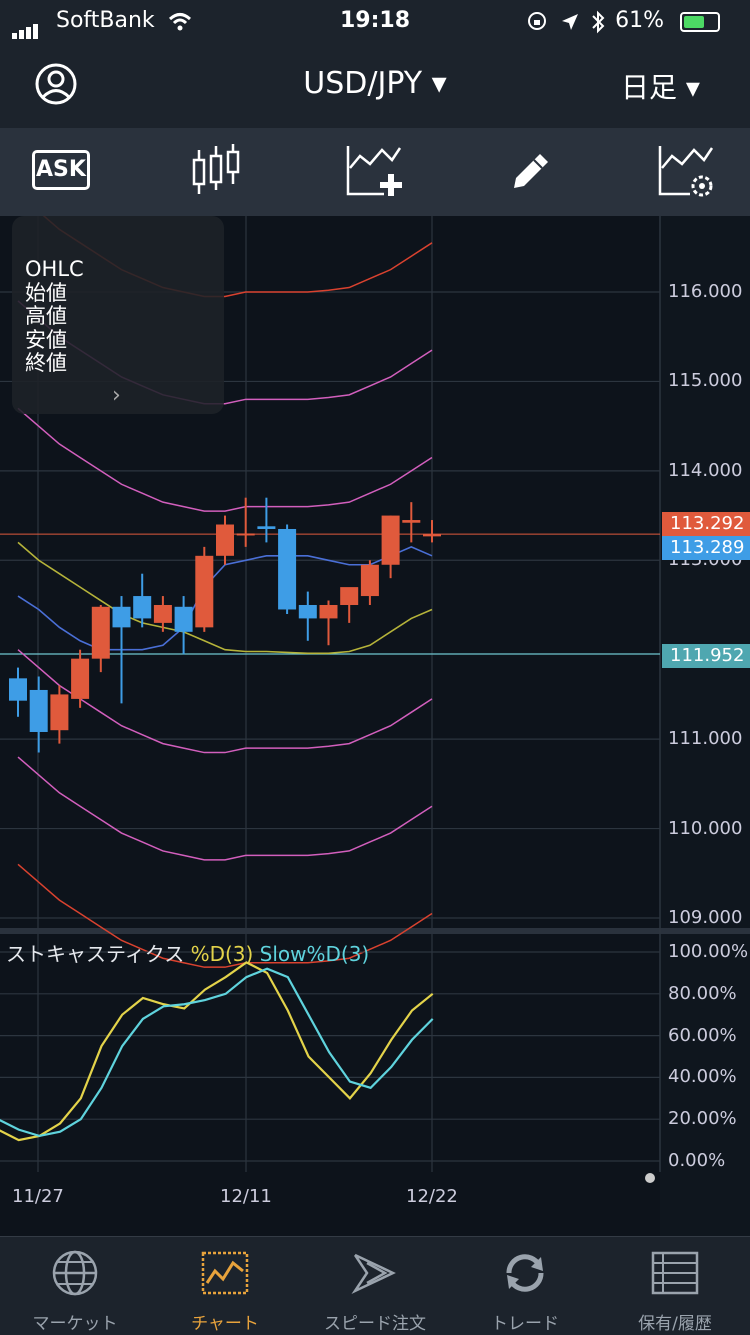 The image size is (750, 1335). I want to click on bluetooth-icon, so click(598, 22).